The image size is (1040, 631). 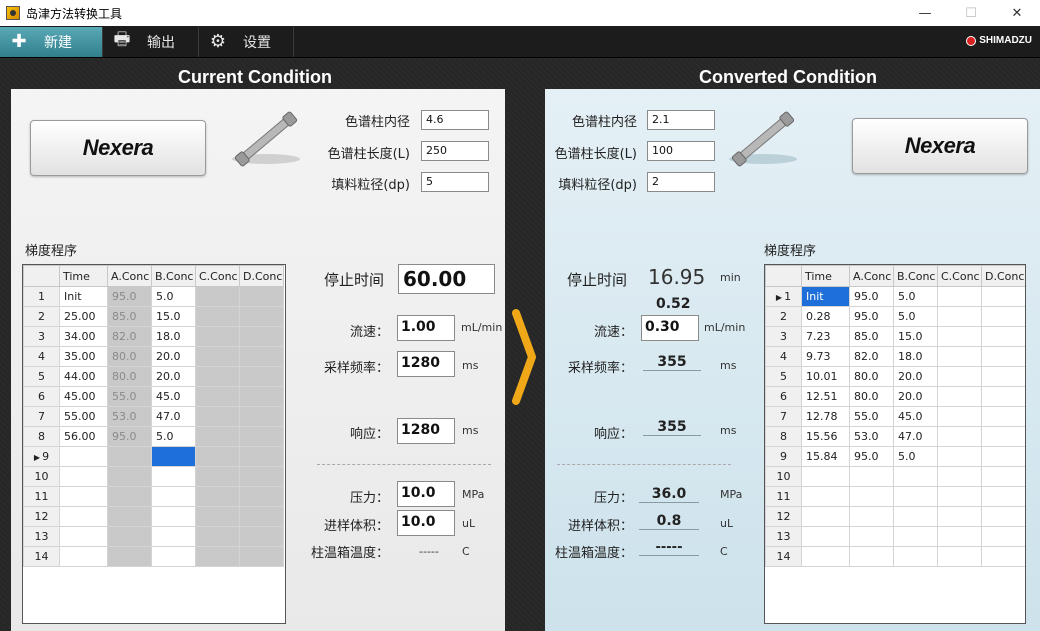 What do you see at coordinates (783, 276) in the screenshot?
I see `column-header` at bounding box center [783, 276].